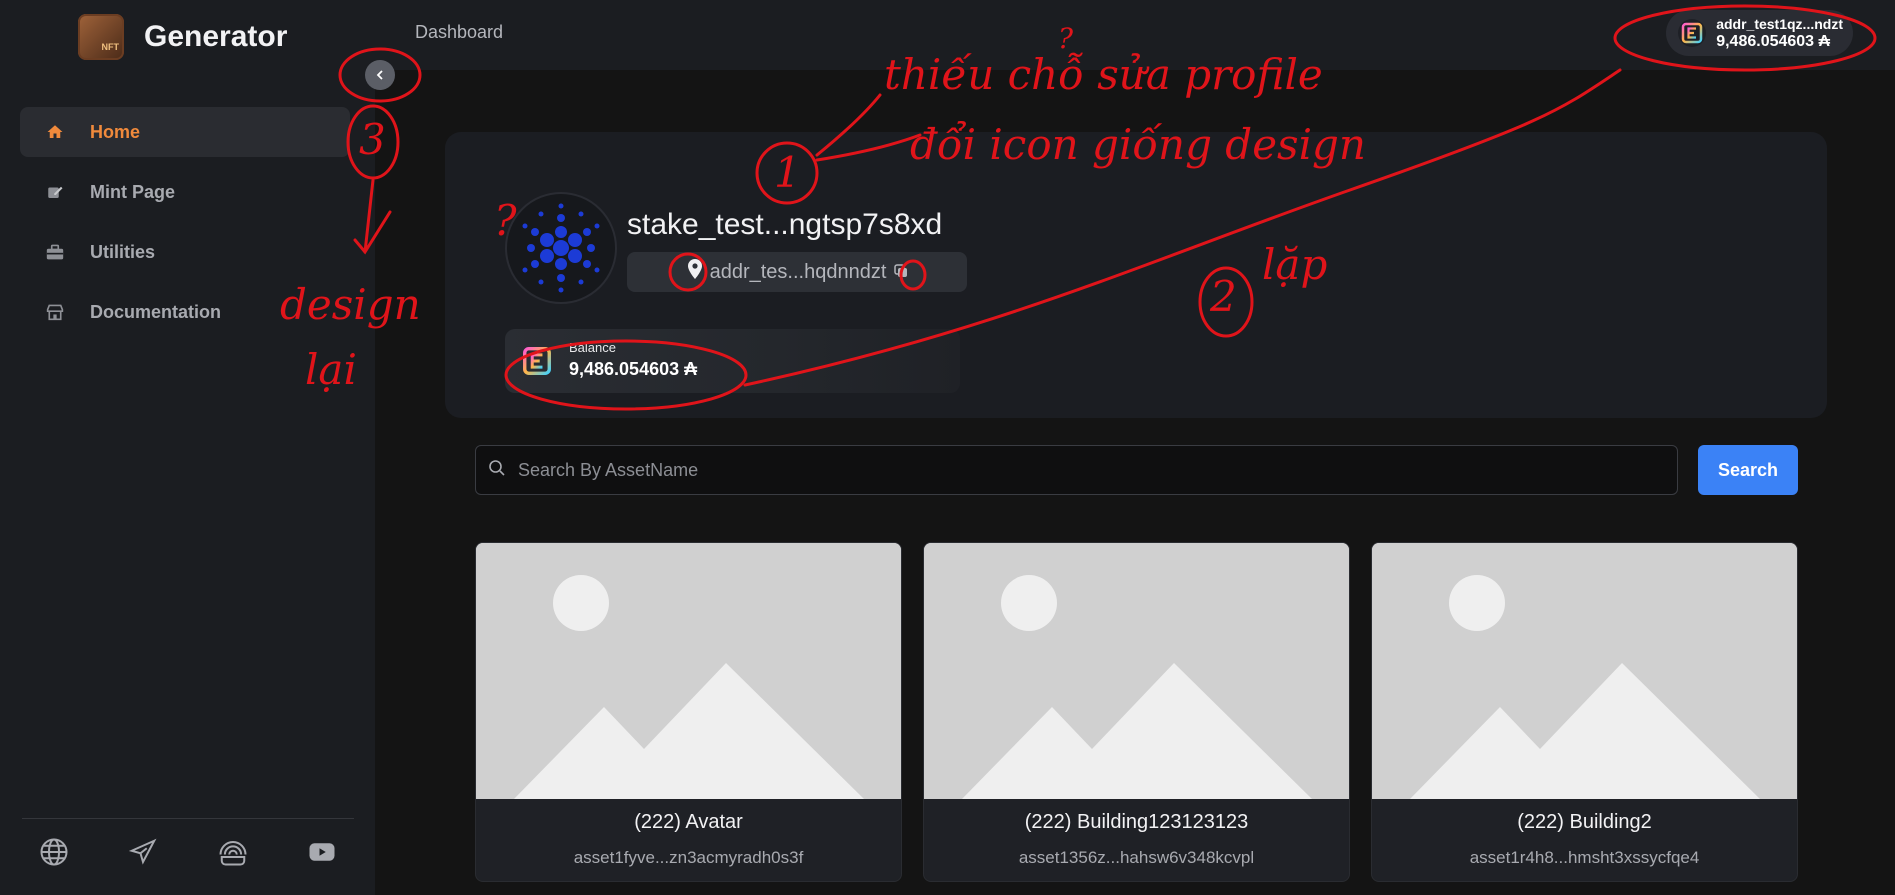 This screenshot has width=1895, height=895. Describe the element at coordinates (143, 852) in the screenshot. I see `telegram-icon` at that location.